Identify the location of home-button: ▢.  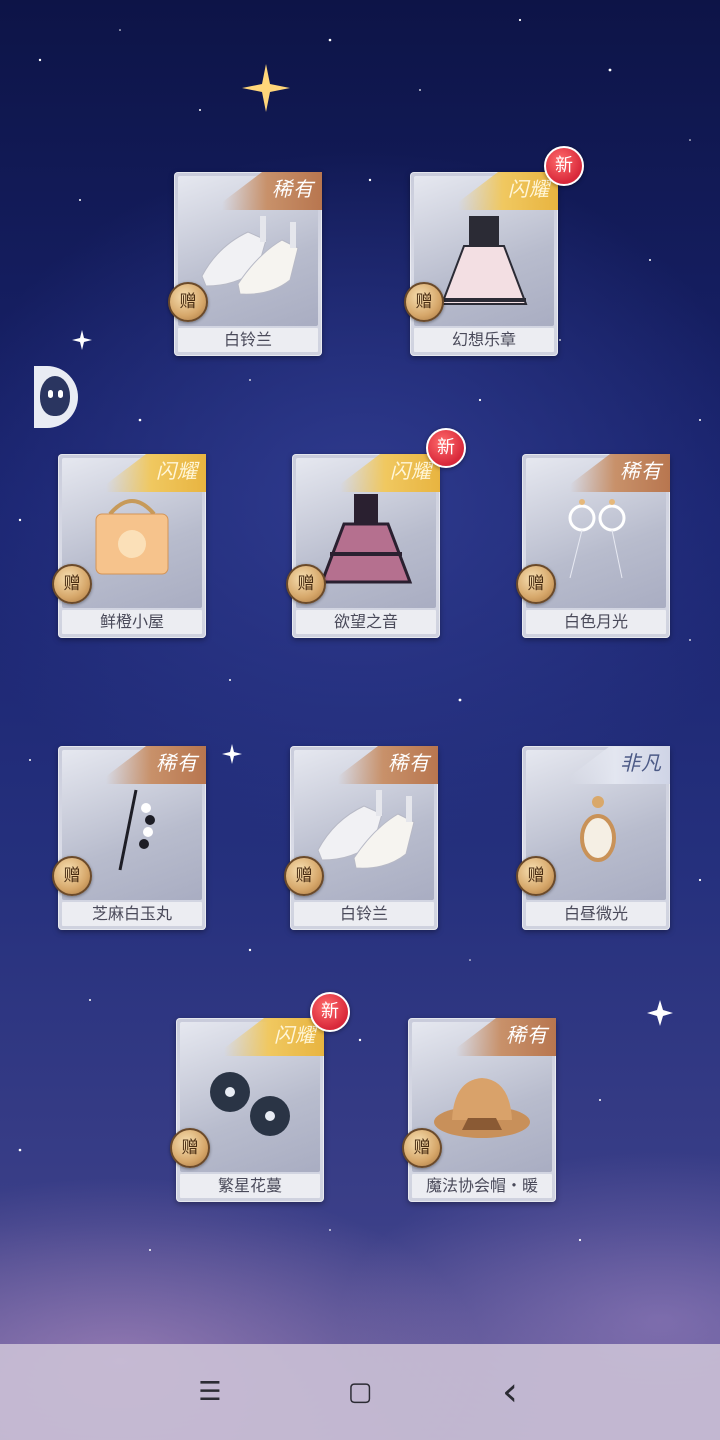
(360, 1392).